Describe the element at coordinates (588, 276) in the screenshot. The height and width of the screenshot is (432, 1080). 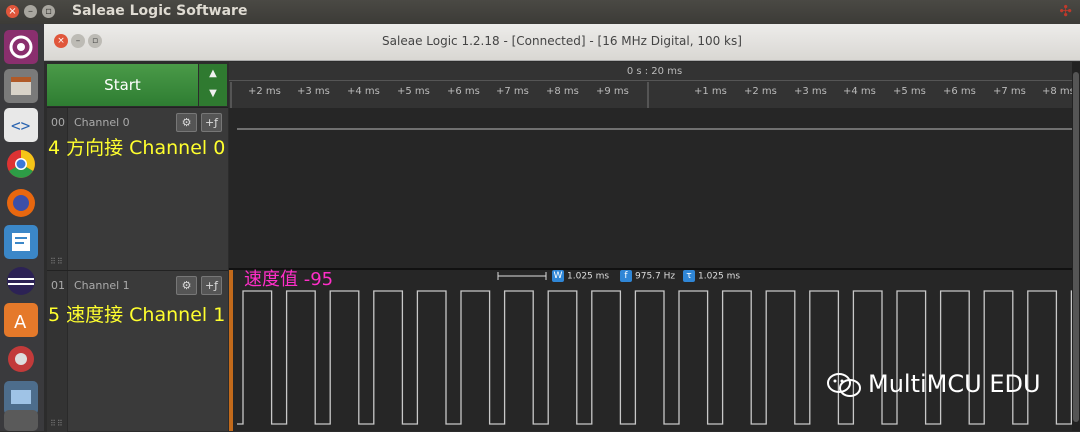
I see `width-value: 1.025 ms` at that location.